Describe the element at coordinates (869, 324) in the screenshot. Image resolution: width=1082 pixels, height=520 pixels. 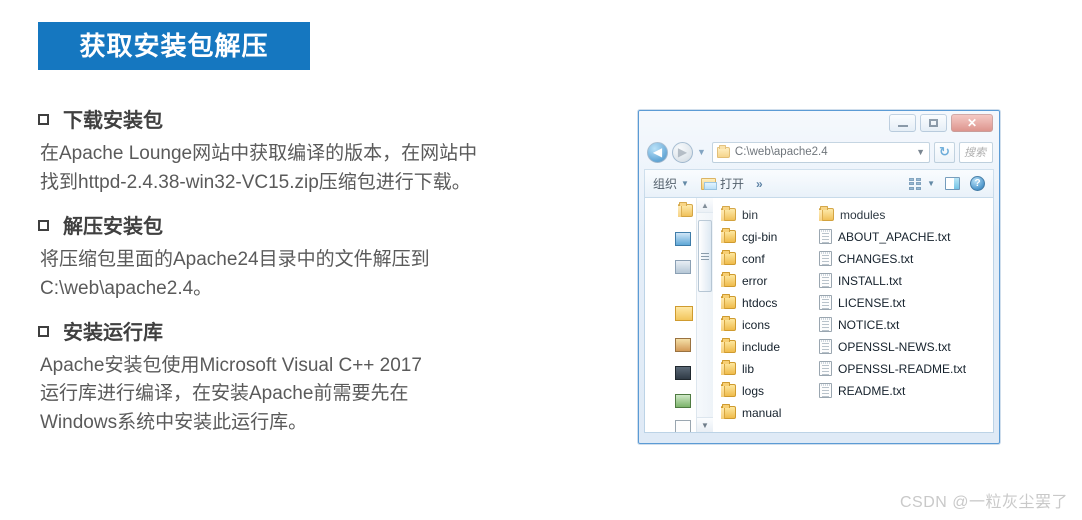
I see `file-name: NOTICE.txt` at that location.